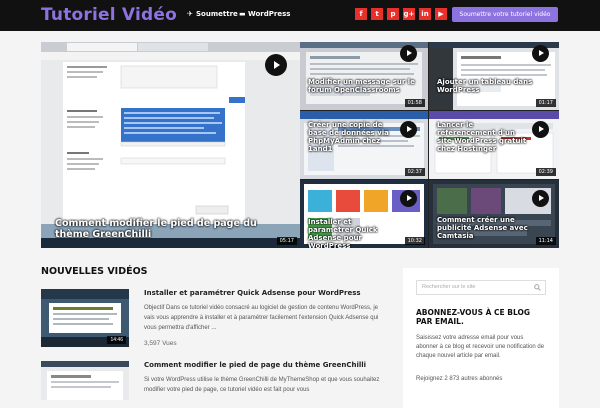 This screenshot has width=600, height=408. I want to click on search-placeholder: Rechercher sur le site, so click(449, 287).